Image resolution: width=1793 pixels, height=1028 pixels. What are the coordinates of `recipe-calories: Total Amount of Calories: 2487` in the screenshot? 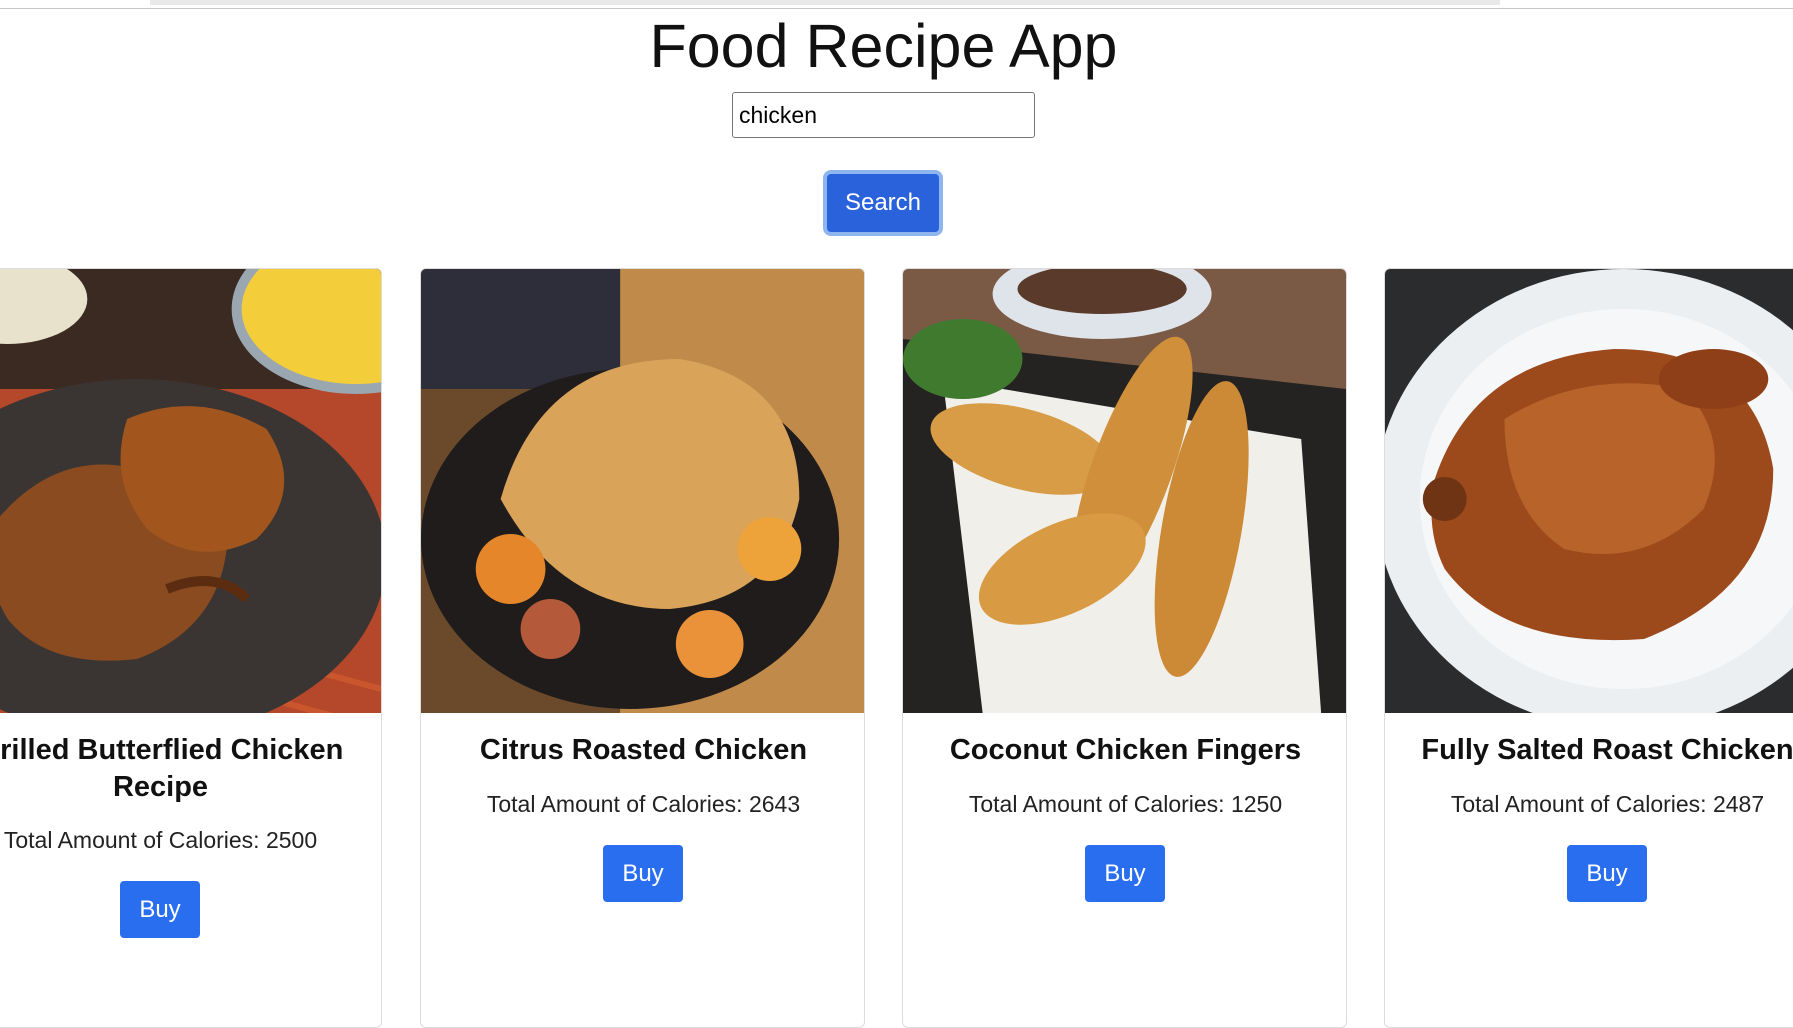 It's located at (1607, 804).